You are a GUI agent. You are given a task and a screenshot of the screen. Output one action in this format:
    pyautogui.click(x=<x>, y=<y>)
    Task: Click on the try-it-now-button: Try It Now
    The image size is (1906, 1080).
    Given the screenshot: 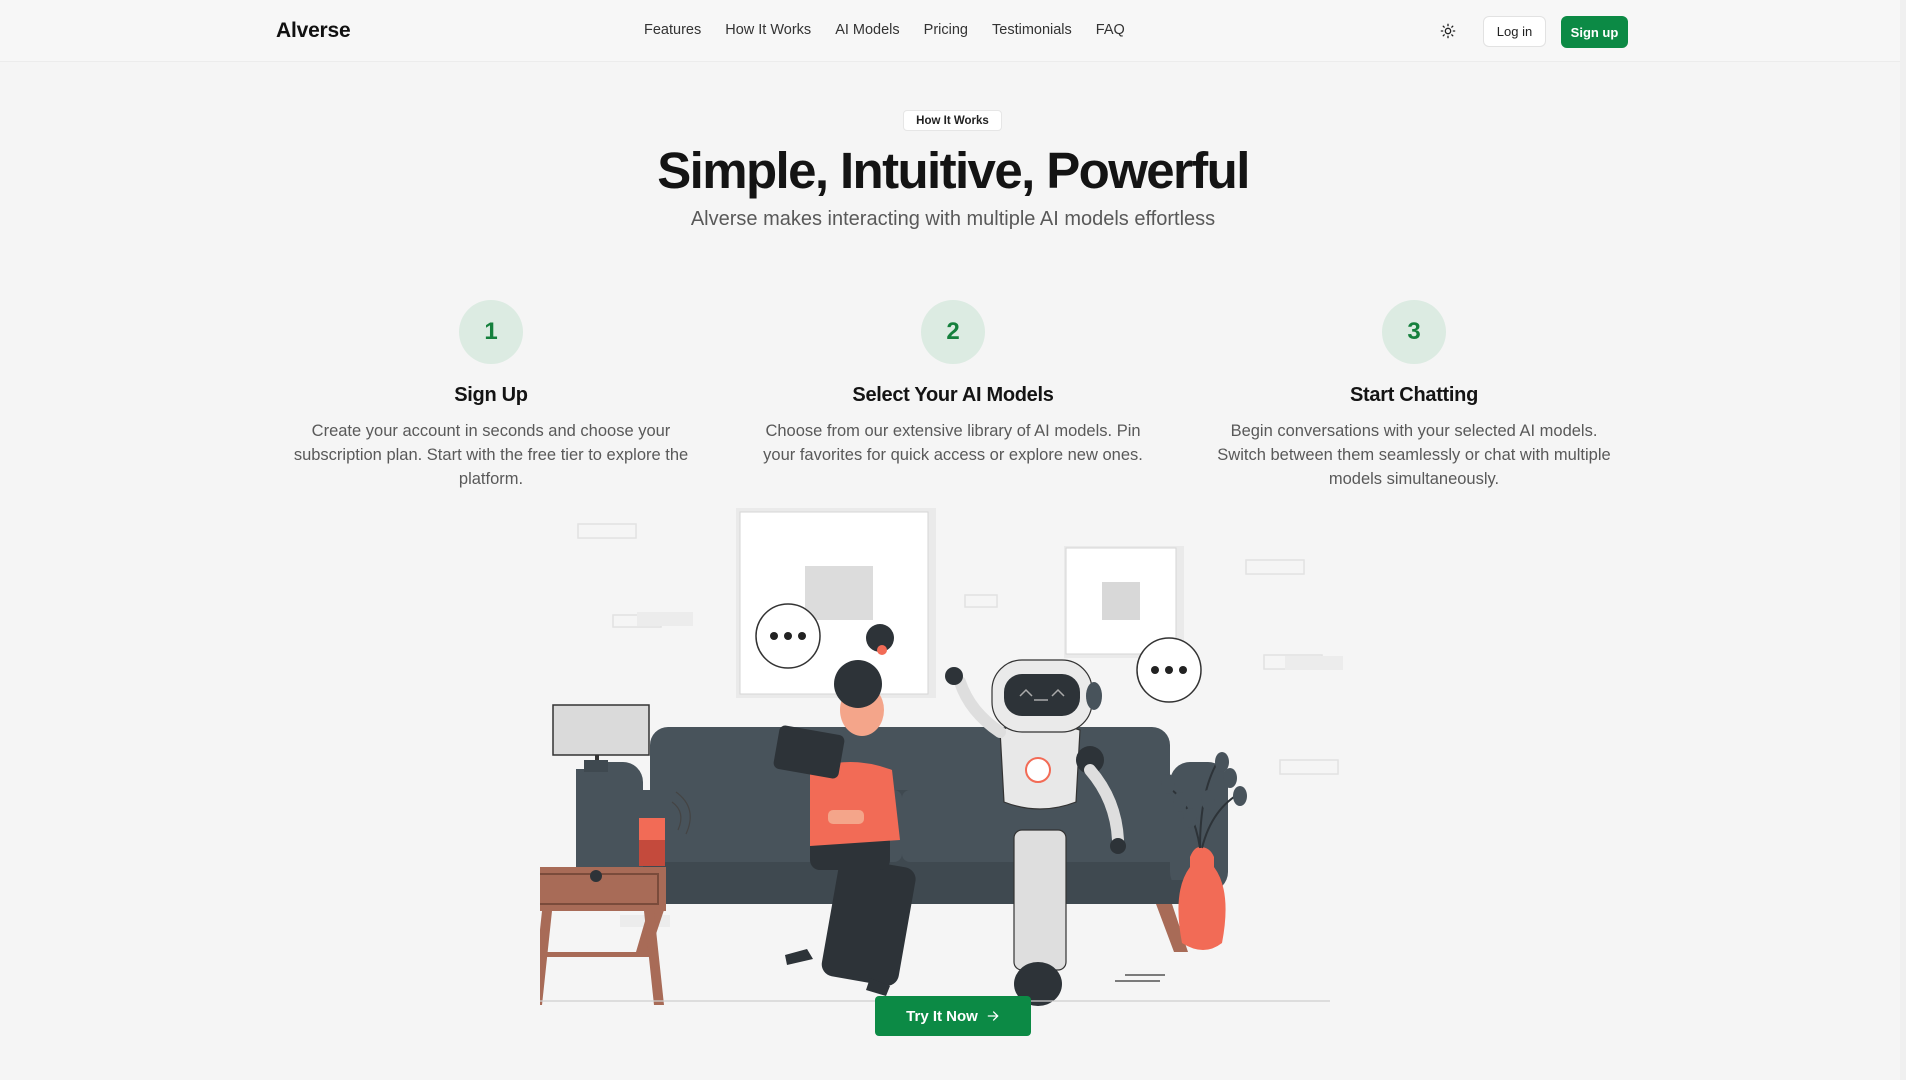 What is the action you would take?
    pyautogui.click(x=953, y=1016)
    